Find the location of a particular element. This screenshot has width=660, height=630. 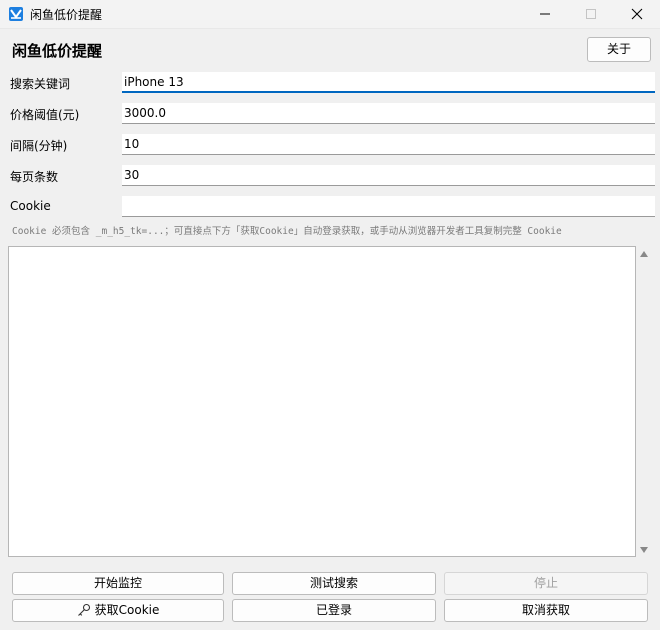

get-cookie-label: 获取Cookie is located at coordinates (127, 610).